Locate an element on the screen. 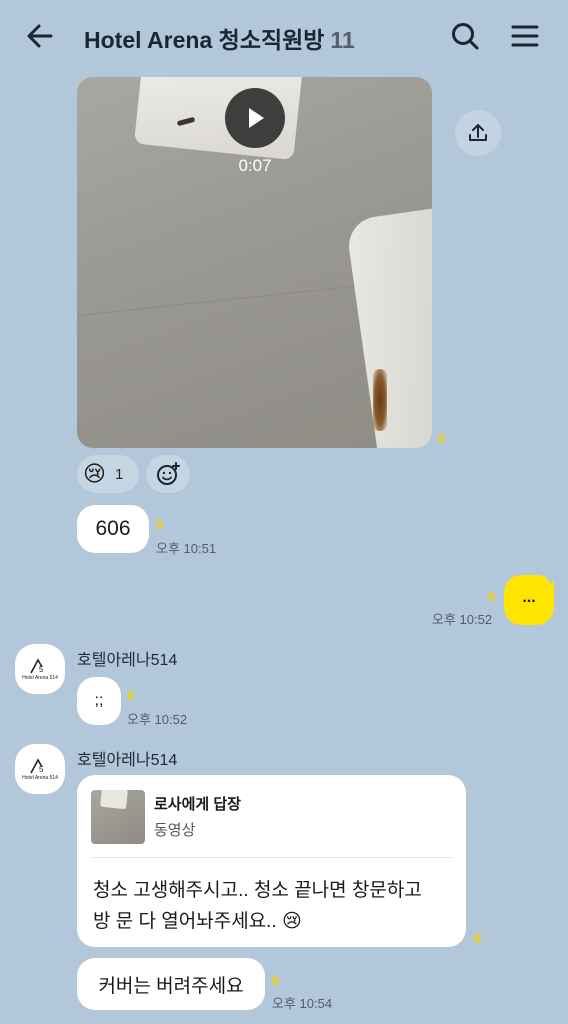 This screenshot has width=568, height=1024. message-bubble: 606 is located at coordinates (113, 529).